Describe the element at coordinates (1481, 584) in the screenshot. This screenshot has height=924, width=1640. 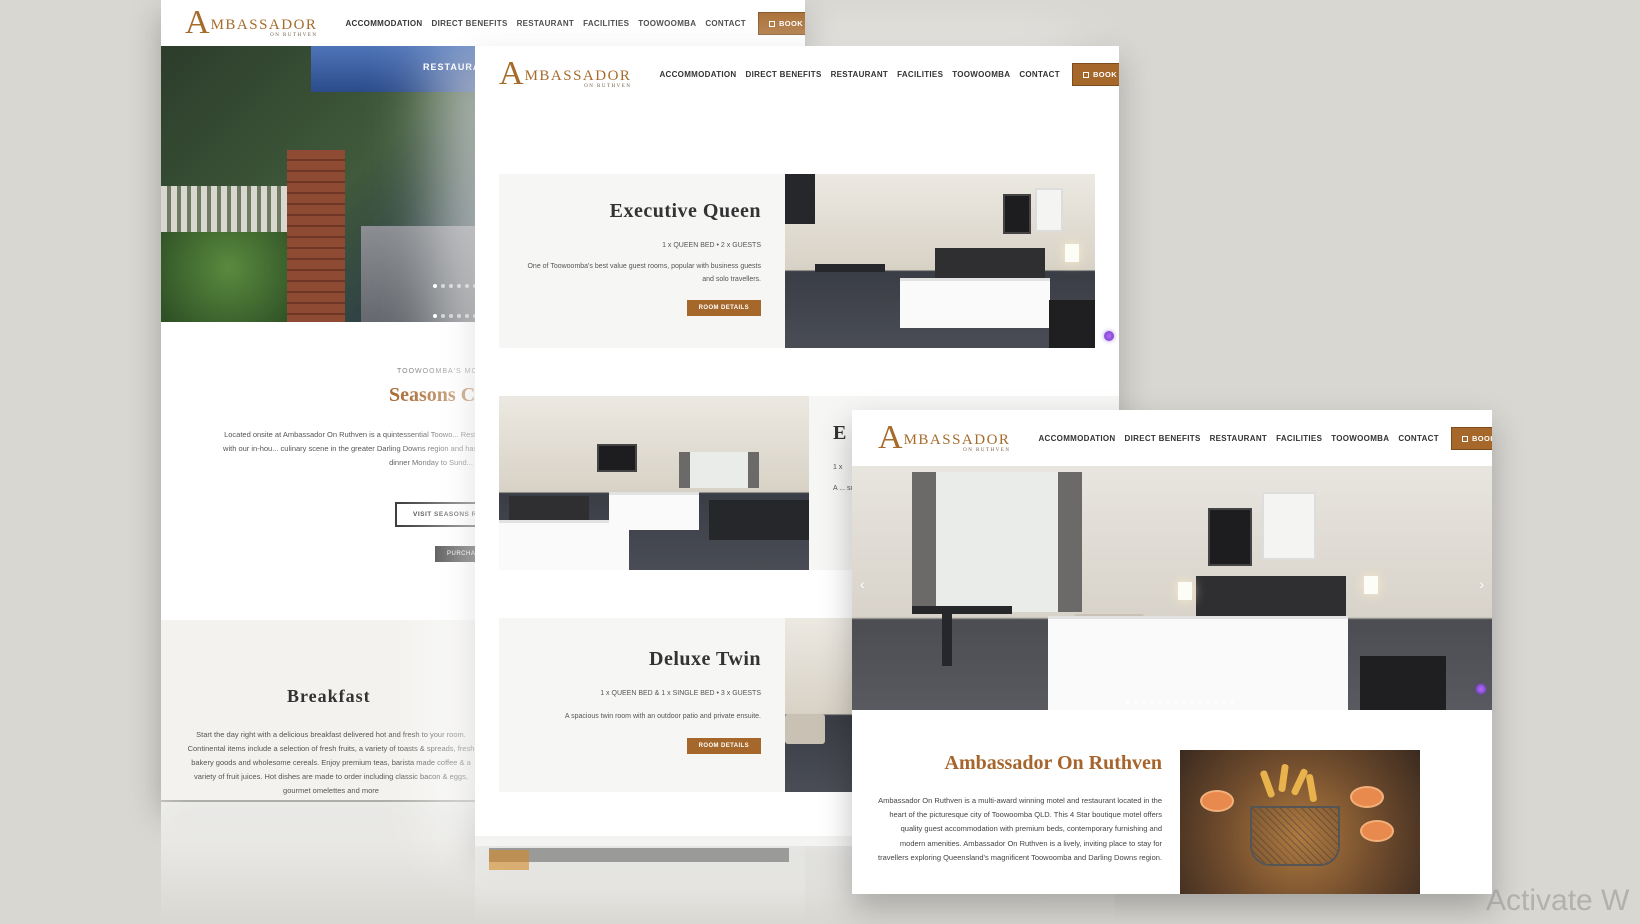
I see `slider-next-arrow: ›` at that location.